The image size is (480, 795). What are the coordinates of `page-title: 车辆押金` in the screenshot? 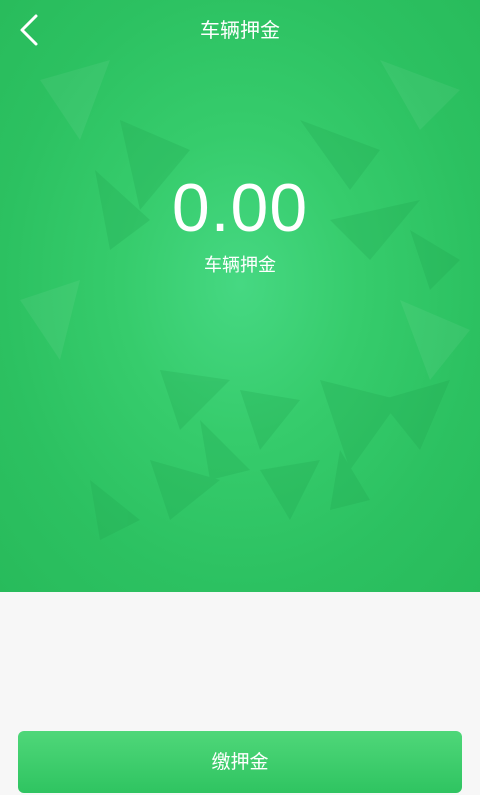 It's located at (240, 30).